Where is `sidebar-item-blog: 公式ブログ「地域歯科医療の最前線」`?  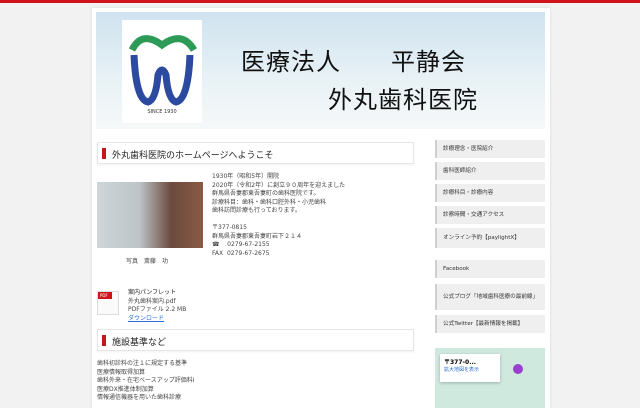
sidebar-item-blog: 公式ブログ「地域歯科医療の最前線」 is located at coordinates (490, 297).